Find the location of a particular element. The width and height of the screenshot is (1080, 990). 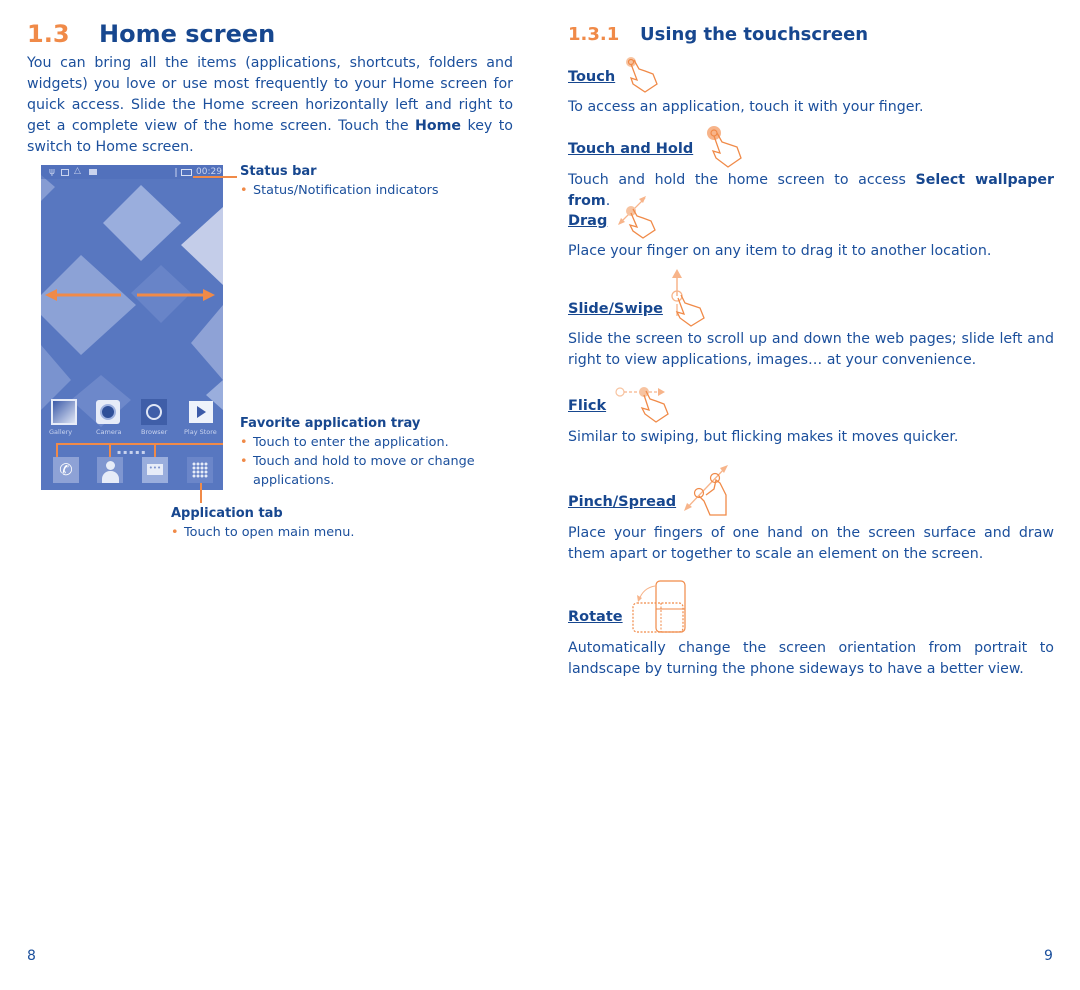

signal-icon is located at coordinates (173, 172).